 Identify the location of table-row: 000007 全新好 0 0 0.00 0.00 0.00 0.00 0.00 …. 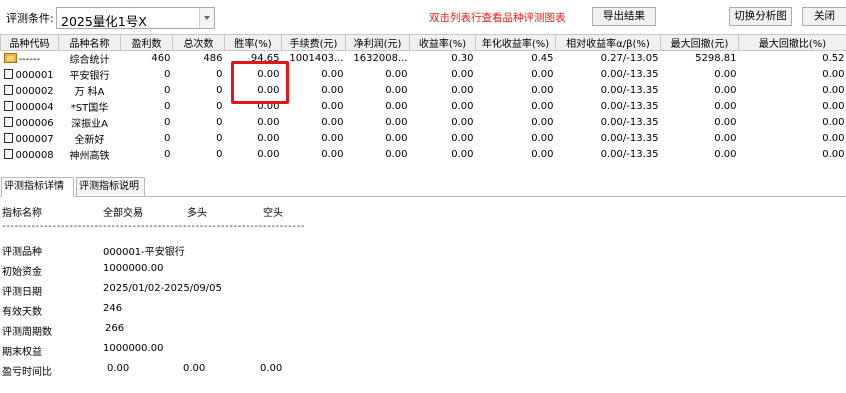
(423, 139).